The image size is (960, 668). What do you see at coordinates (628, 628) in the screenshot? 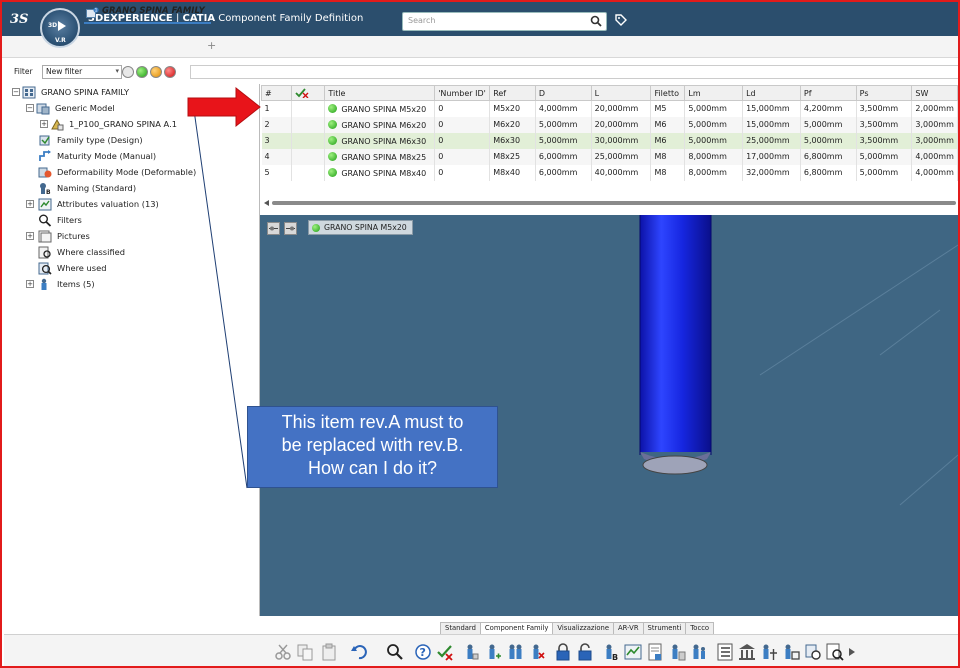
I see `tab-ar-vr: AR-VR` at bounding box center [628, 628].